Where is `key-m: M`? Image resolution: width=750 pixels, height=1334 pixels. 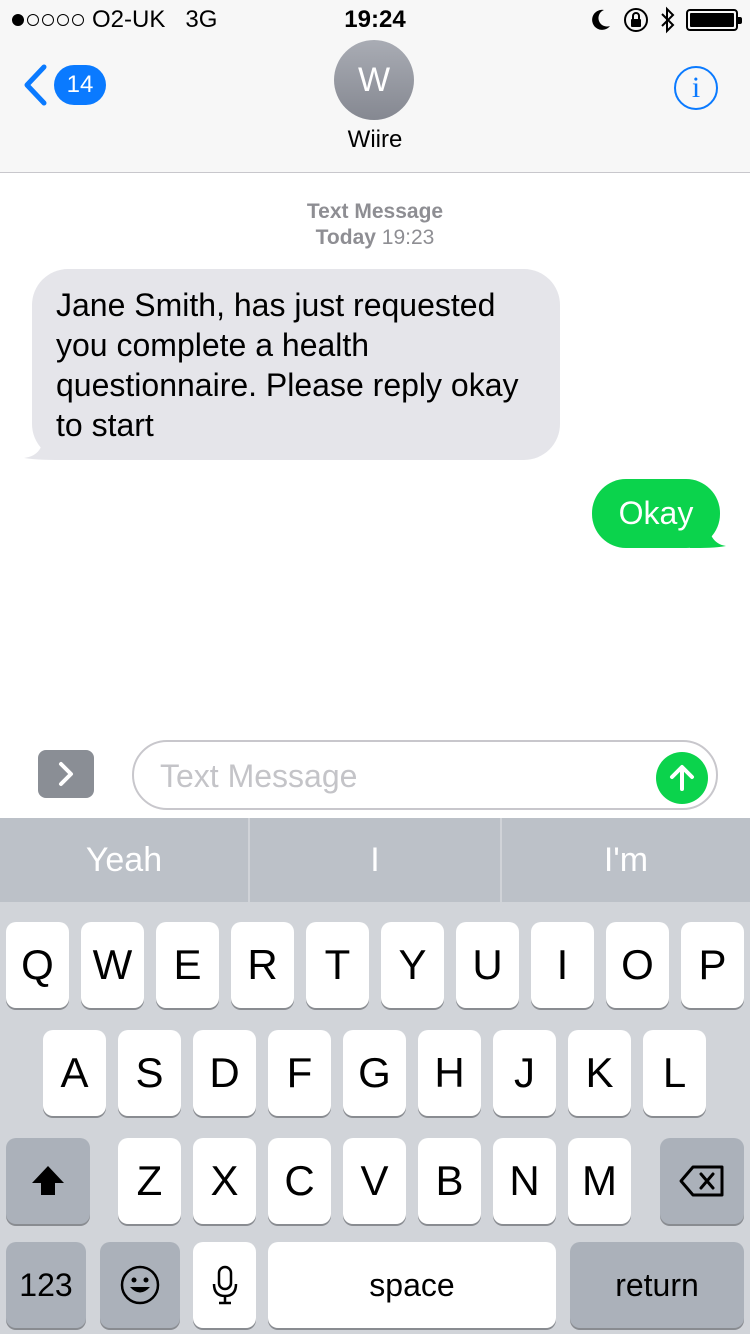 key-m: M is located at coordinates (599, 1181).